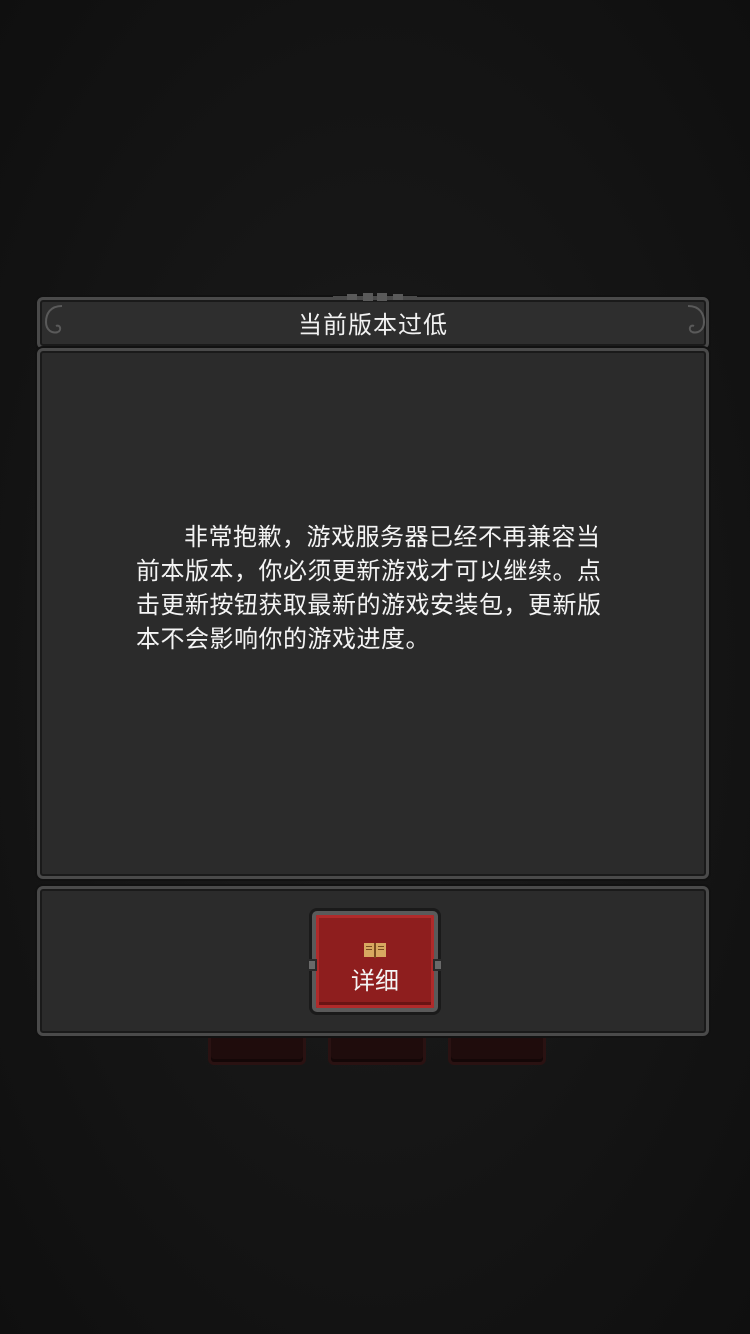 The height and width of the screenshot is (1334, 750). I want to click on detail-button-label: 详细, so click(375, 981).